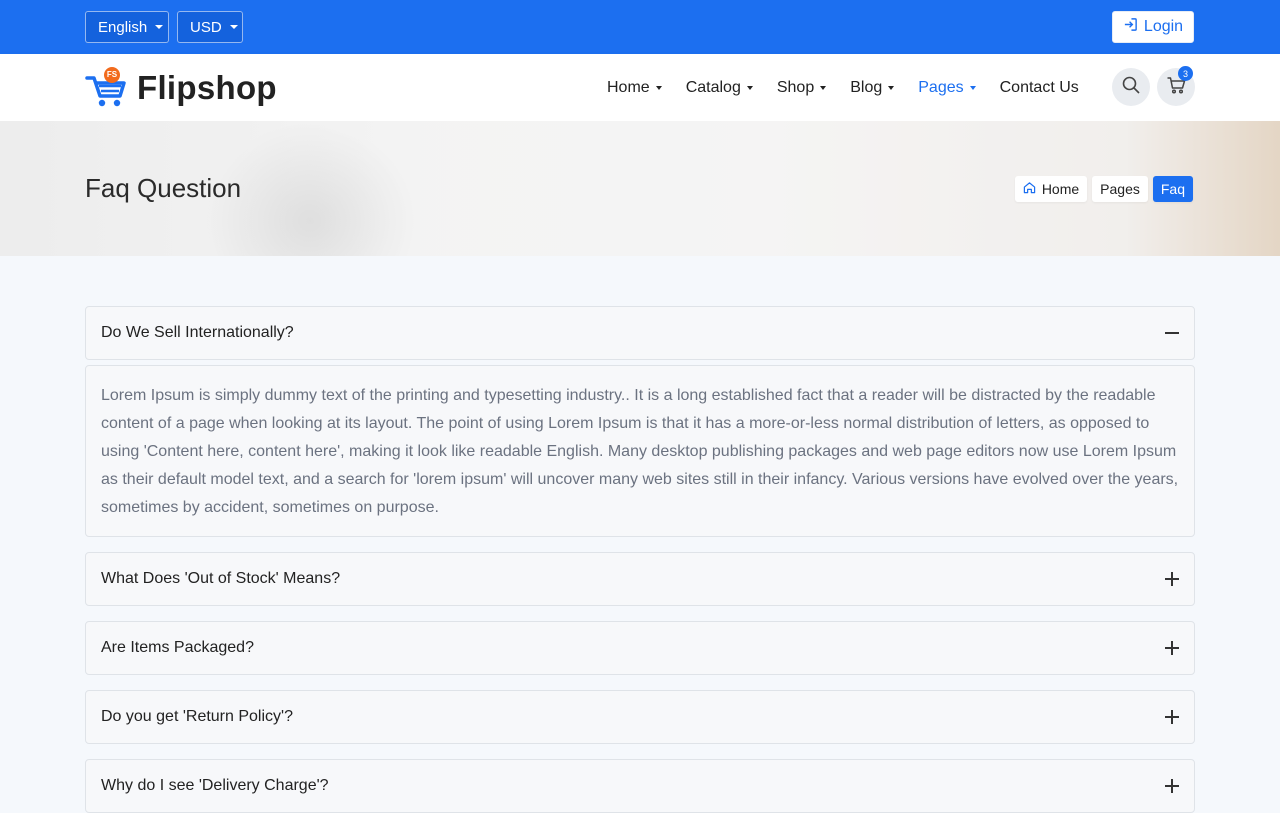 The height and width of the screenshot is (813, 1280). I want to click on faq-question-text: Why do I see 'Delivery Charge'?, so click(215, 785).